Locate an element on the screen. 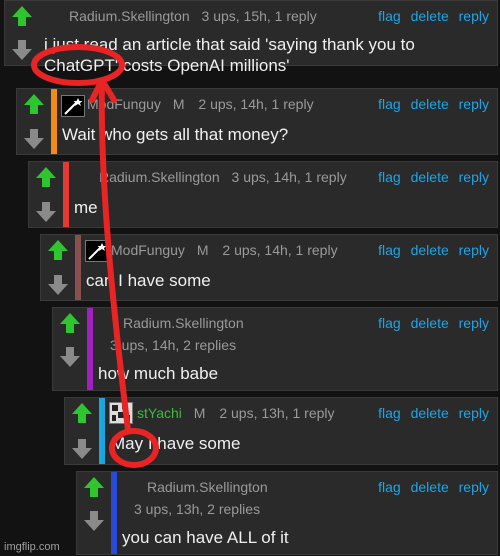 The image size is (500, 556). arrow-line-annotation is located at coordinates (114, 255).